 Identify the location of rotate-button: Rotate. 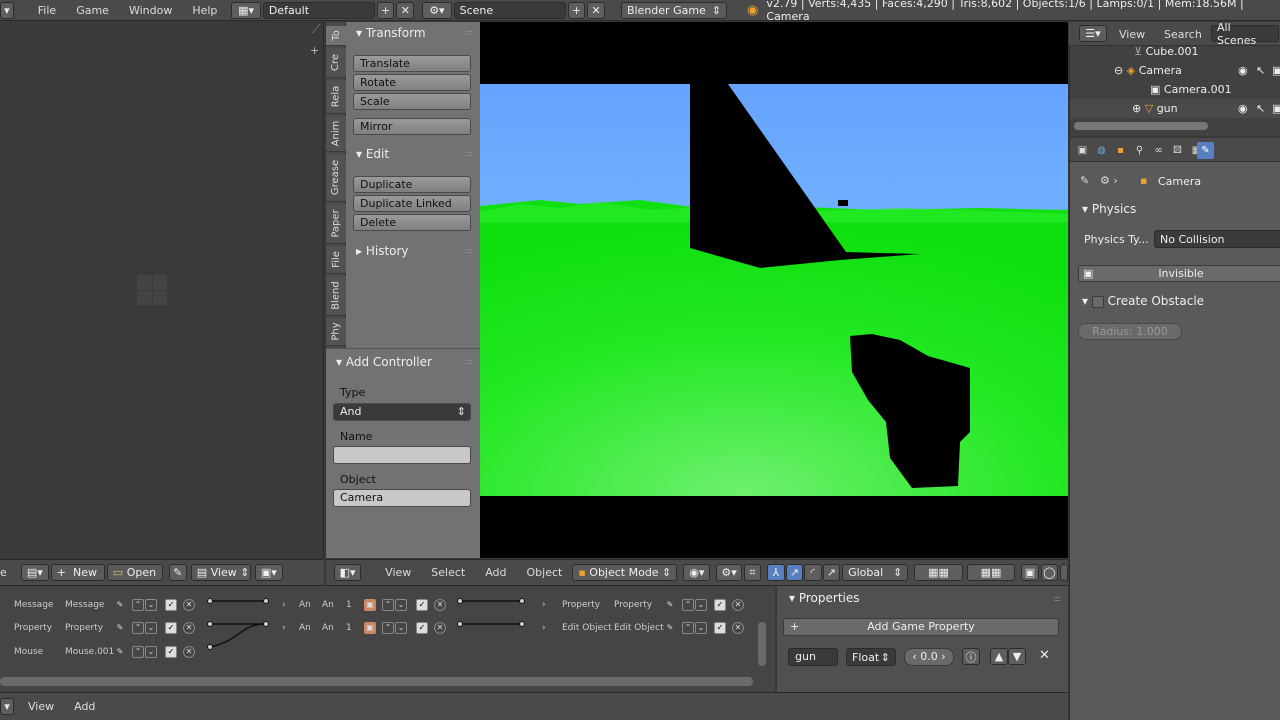
(412, 82).